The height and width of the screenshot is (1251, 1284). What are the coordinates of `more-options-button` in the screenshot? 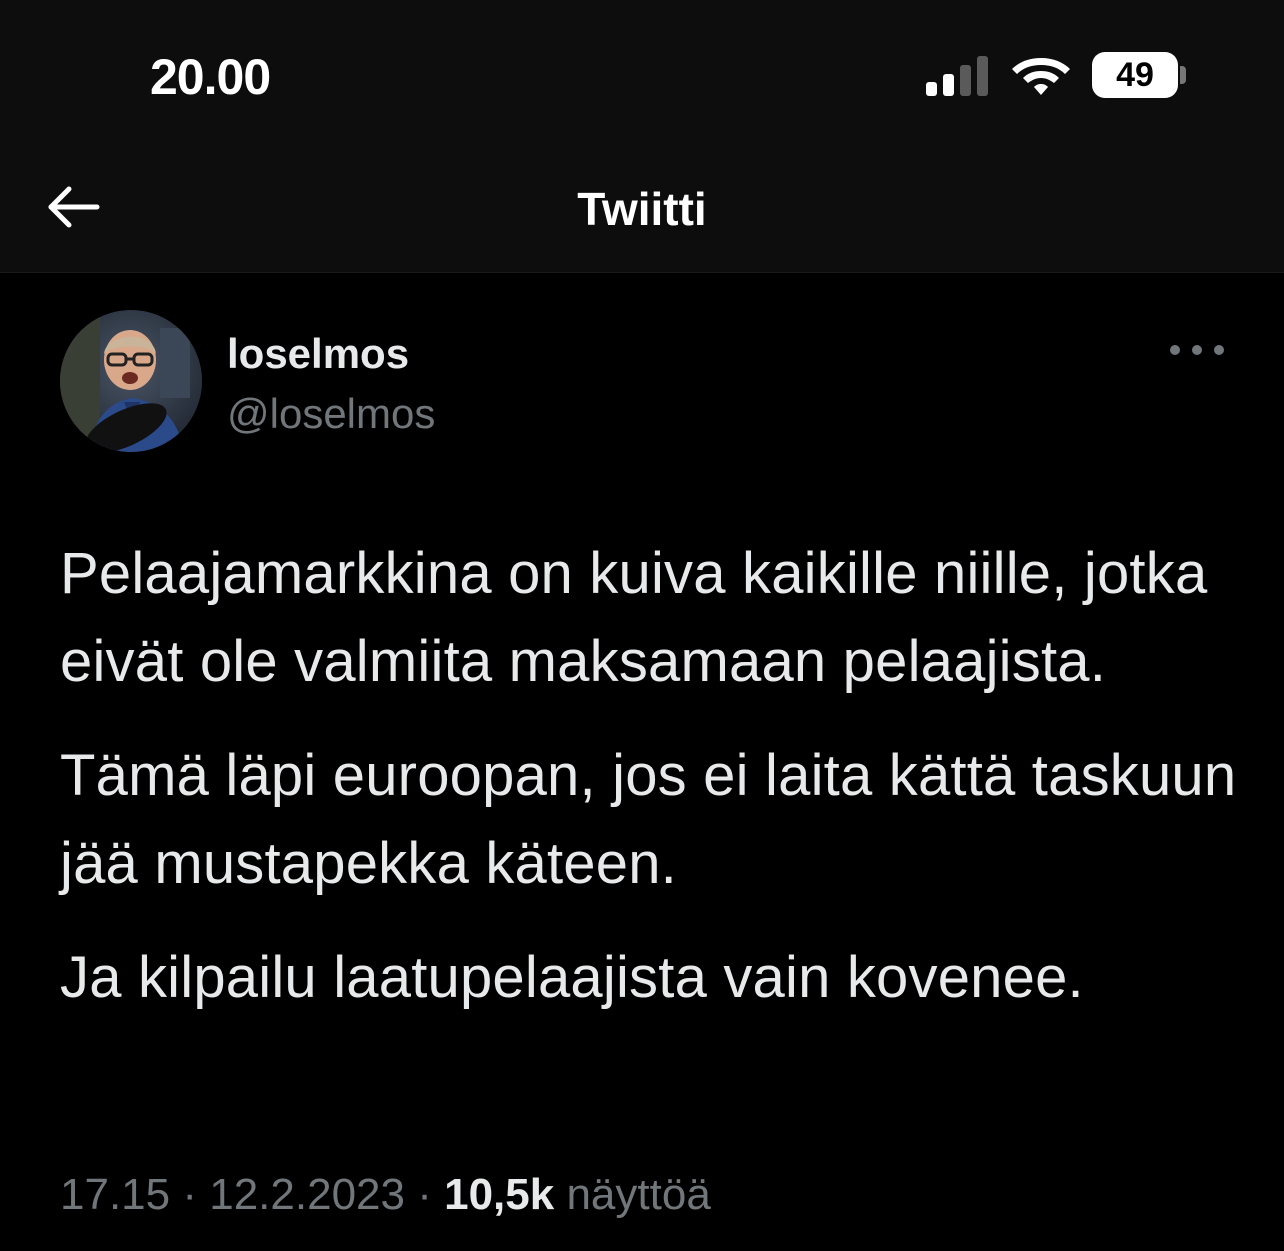 It's located at (1197, 350).